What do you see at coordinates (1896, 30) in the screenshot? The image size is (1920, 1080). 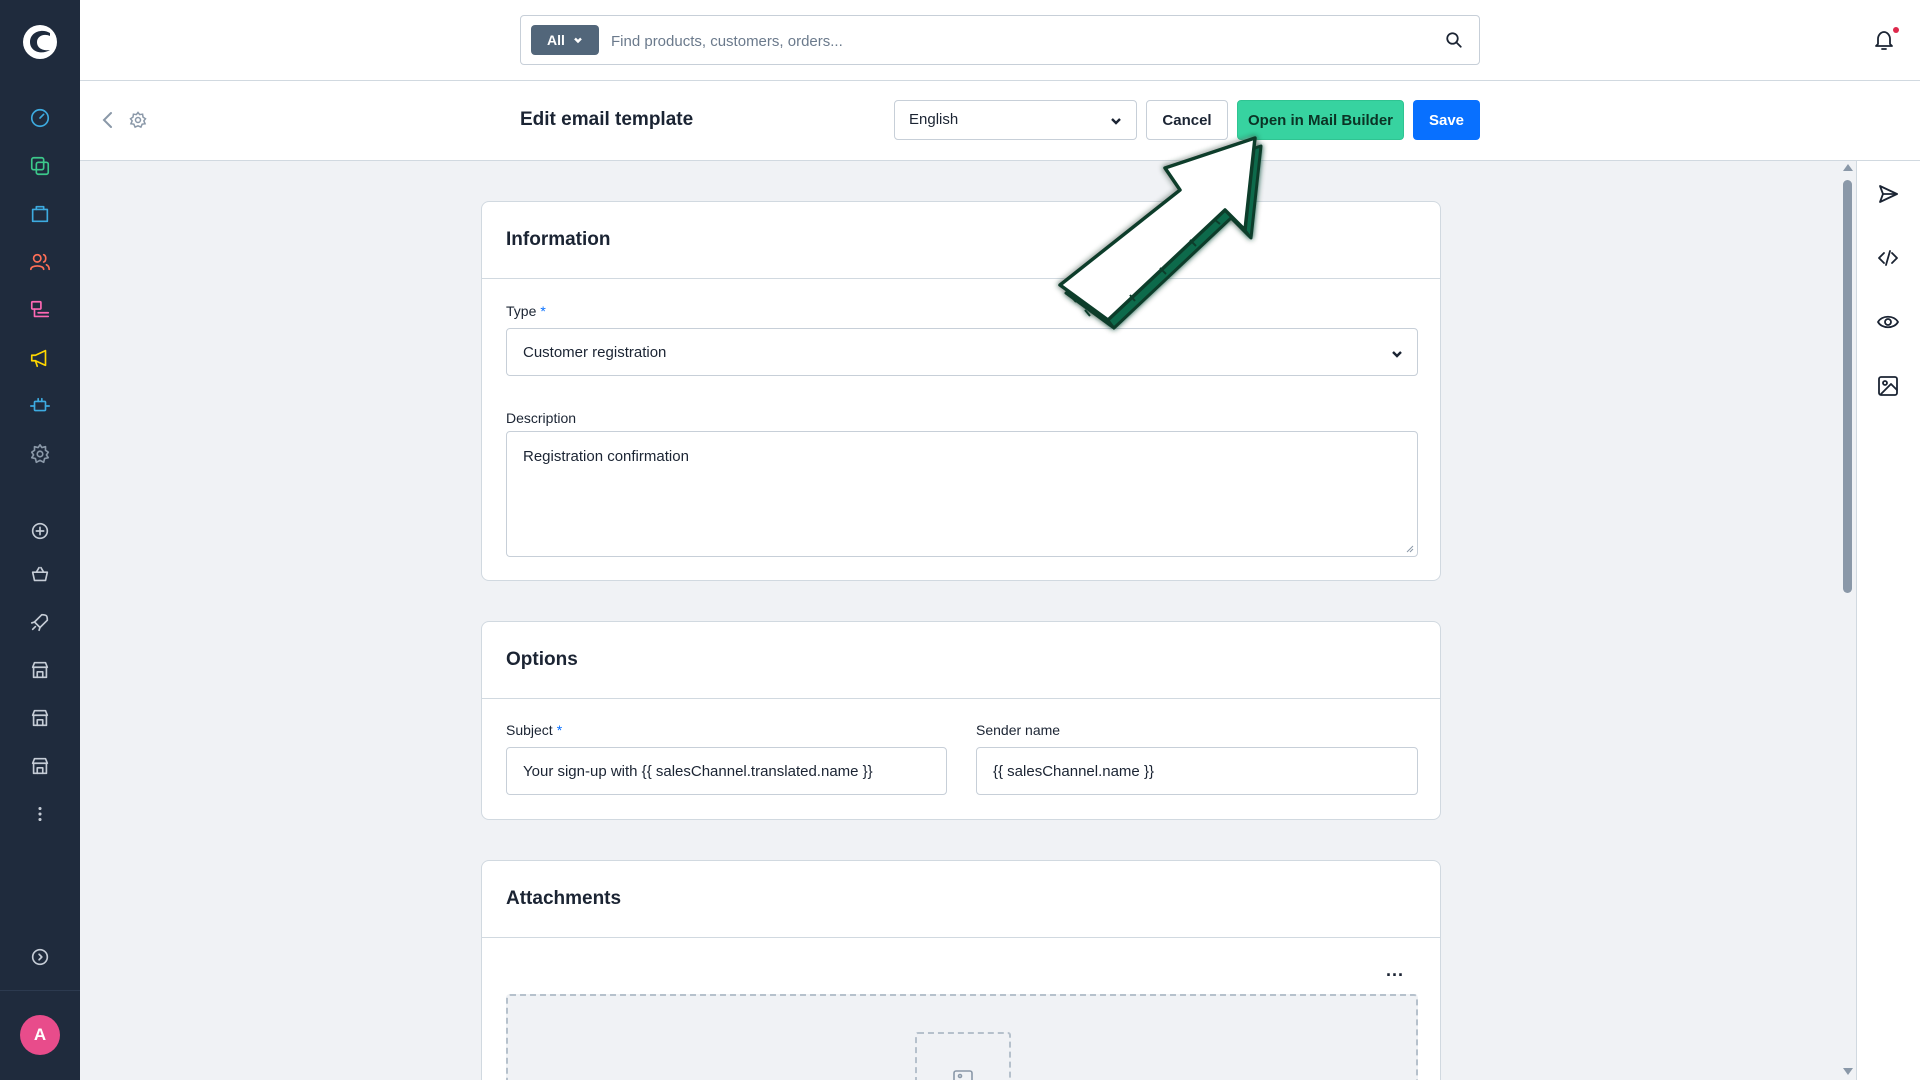 I see `notification-badge` at bounding box center [1896, 30].